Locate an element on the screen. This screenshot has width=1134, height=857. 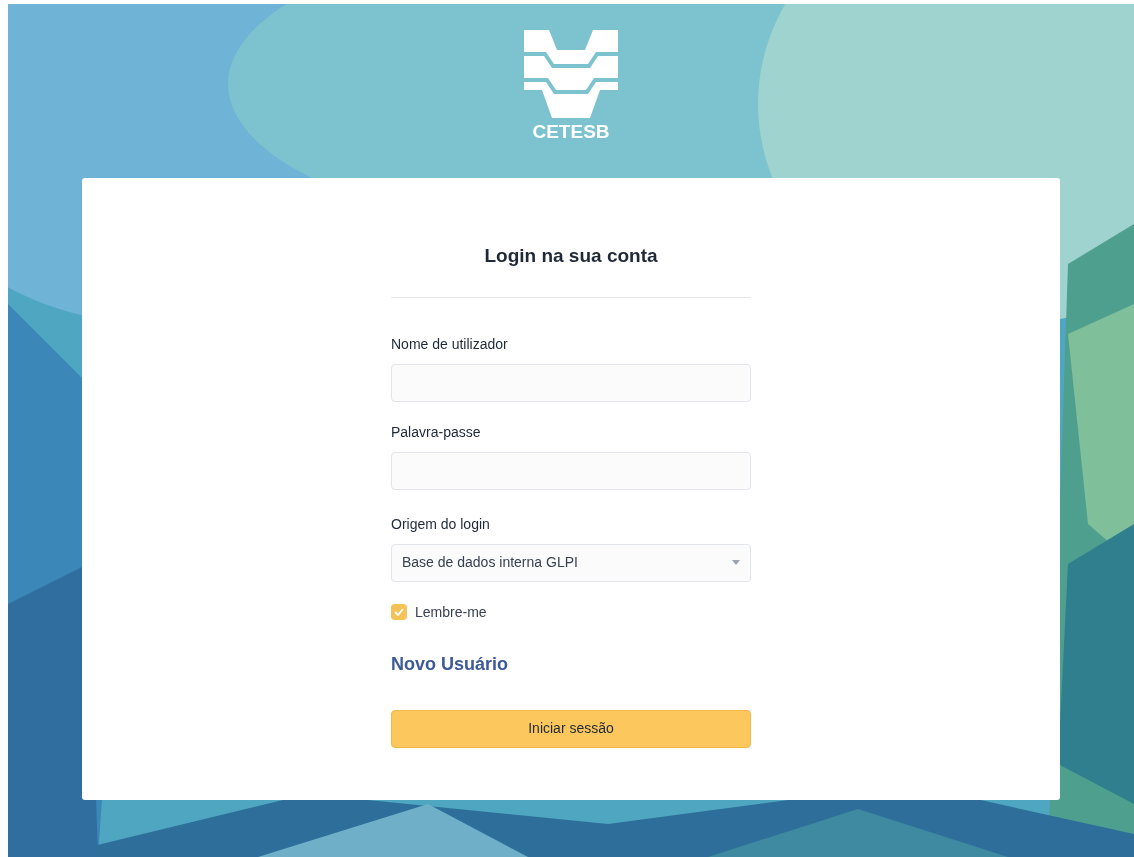
password-field is located at coordinates (571, 470).